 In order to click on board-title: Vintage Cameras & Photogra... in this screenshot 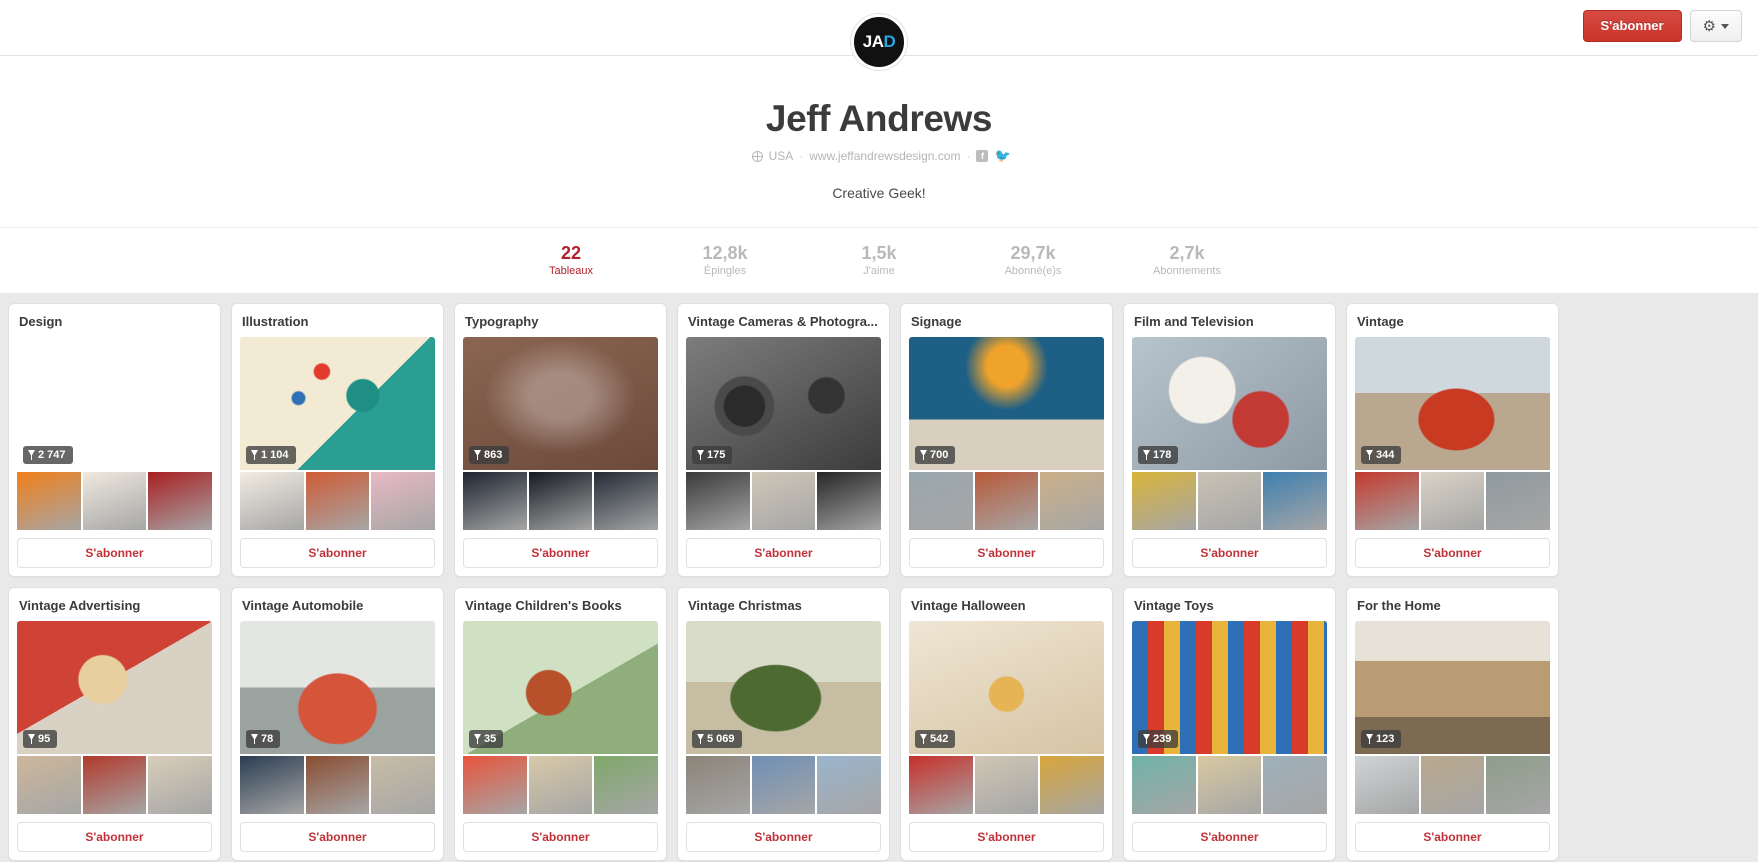, I will do `click(783, 321)`.